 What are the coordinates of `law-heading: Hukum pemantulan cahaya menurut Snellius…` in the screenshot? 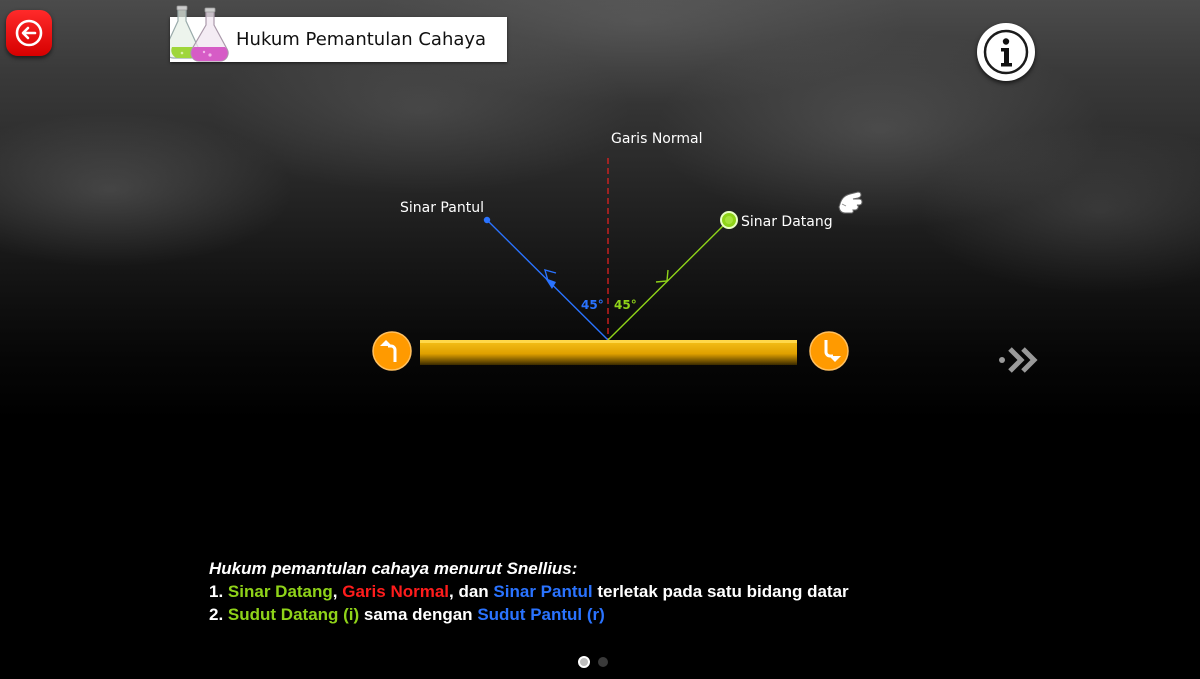 It's located at (393, 568).